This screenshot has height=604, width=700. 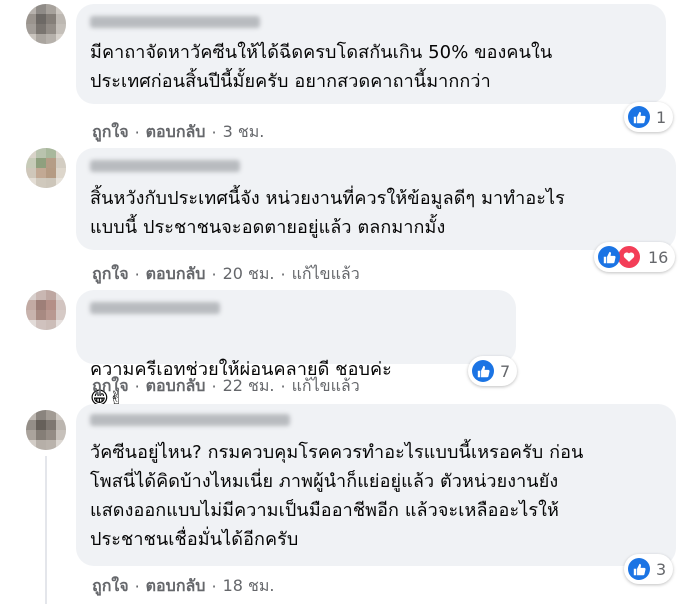 I want to click on reaction-summary: 16, so click(x=635, y=257).